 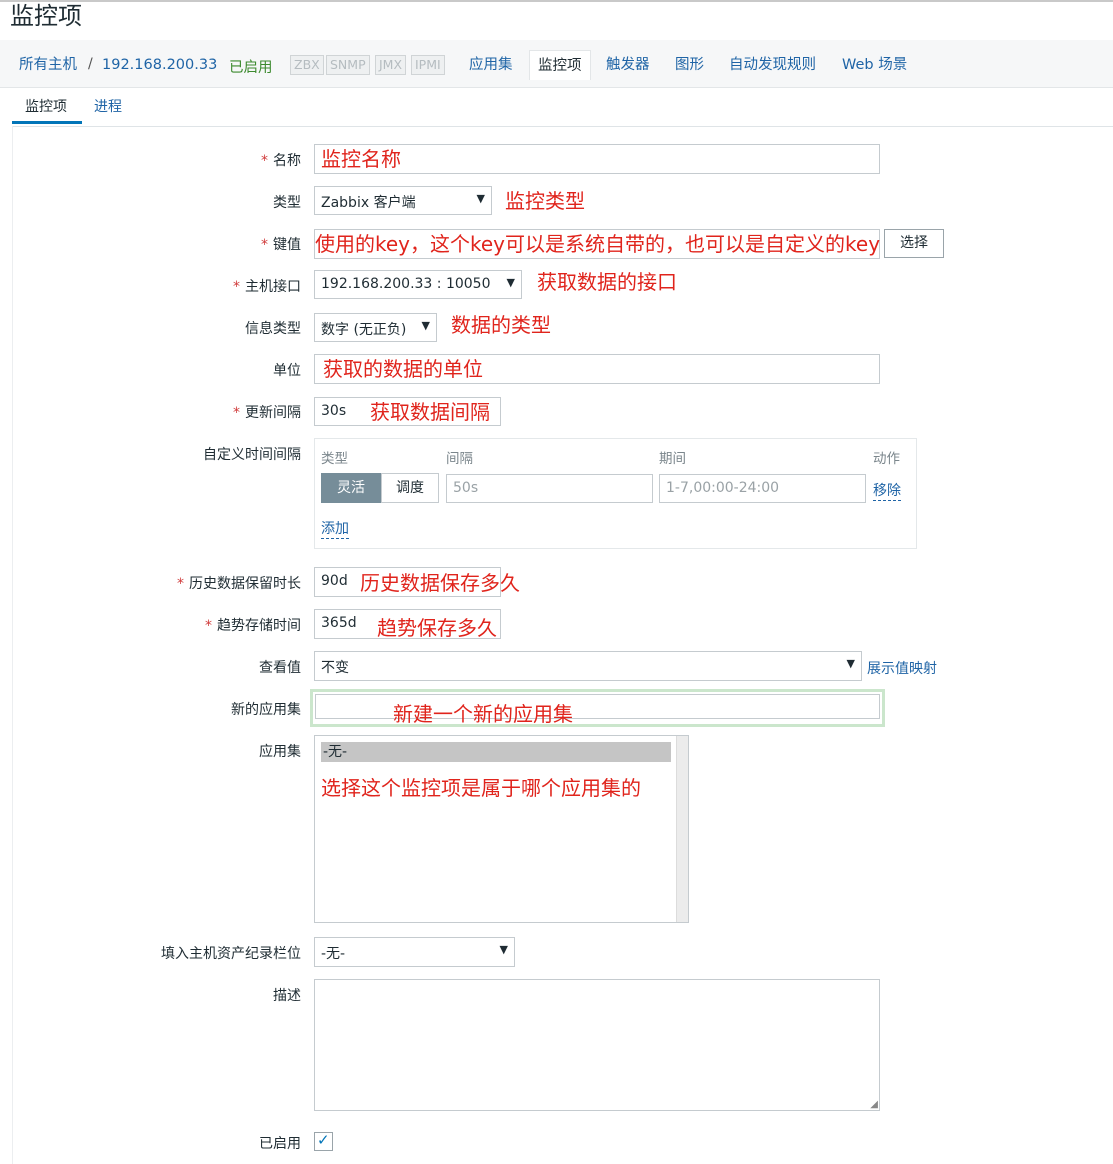 I want to click on enabled-label: 已启用, so click(x=280, y=1144).